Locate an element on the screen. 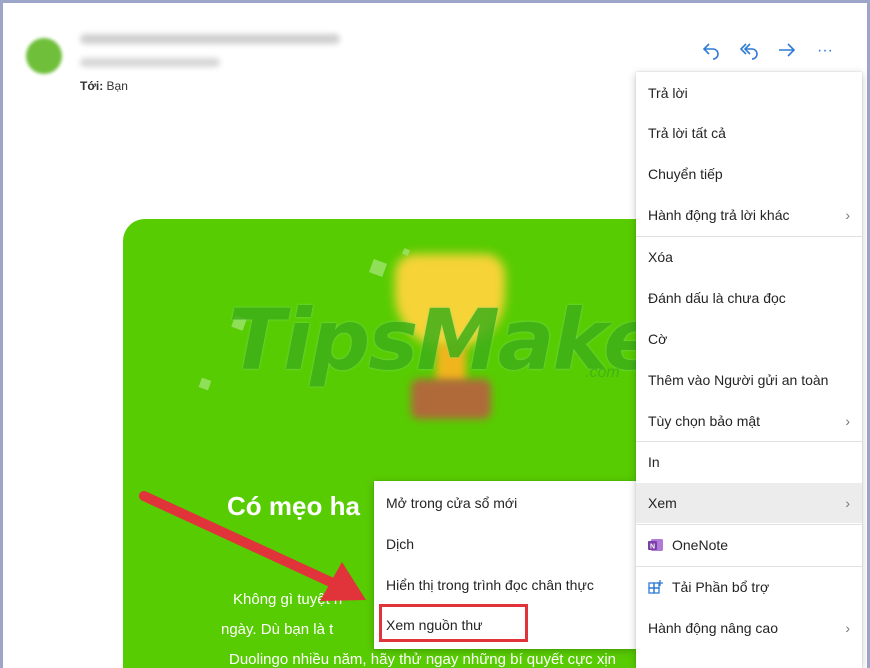 Image resolution: width=870 pixels, height=668 pixels. reply-all-icon is located at coordinates (749, 51).